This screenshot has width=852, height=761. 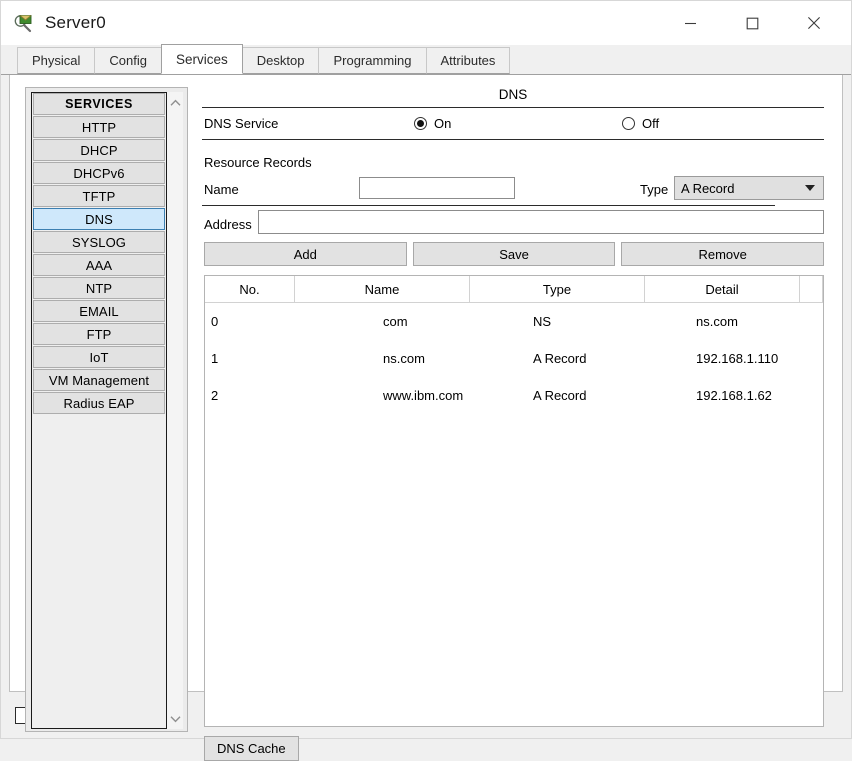 What do you see at coordinates (175, 102) in the screenshot?
I see `chevron-up-icon` at bounding box center [175, 102].